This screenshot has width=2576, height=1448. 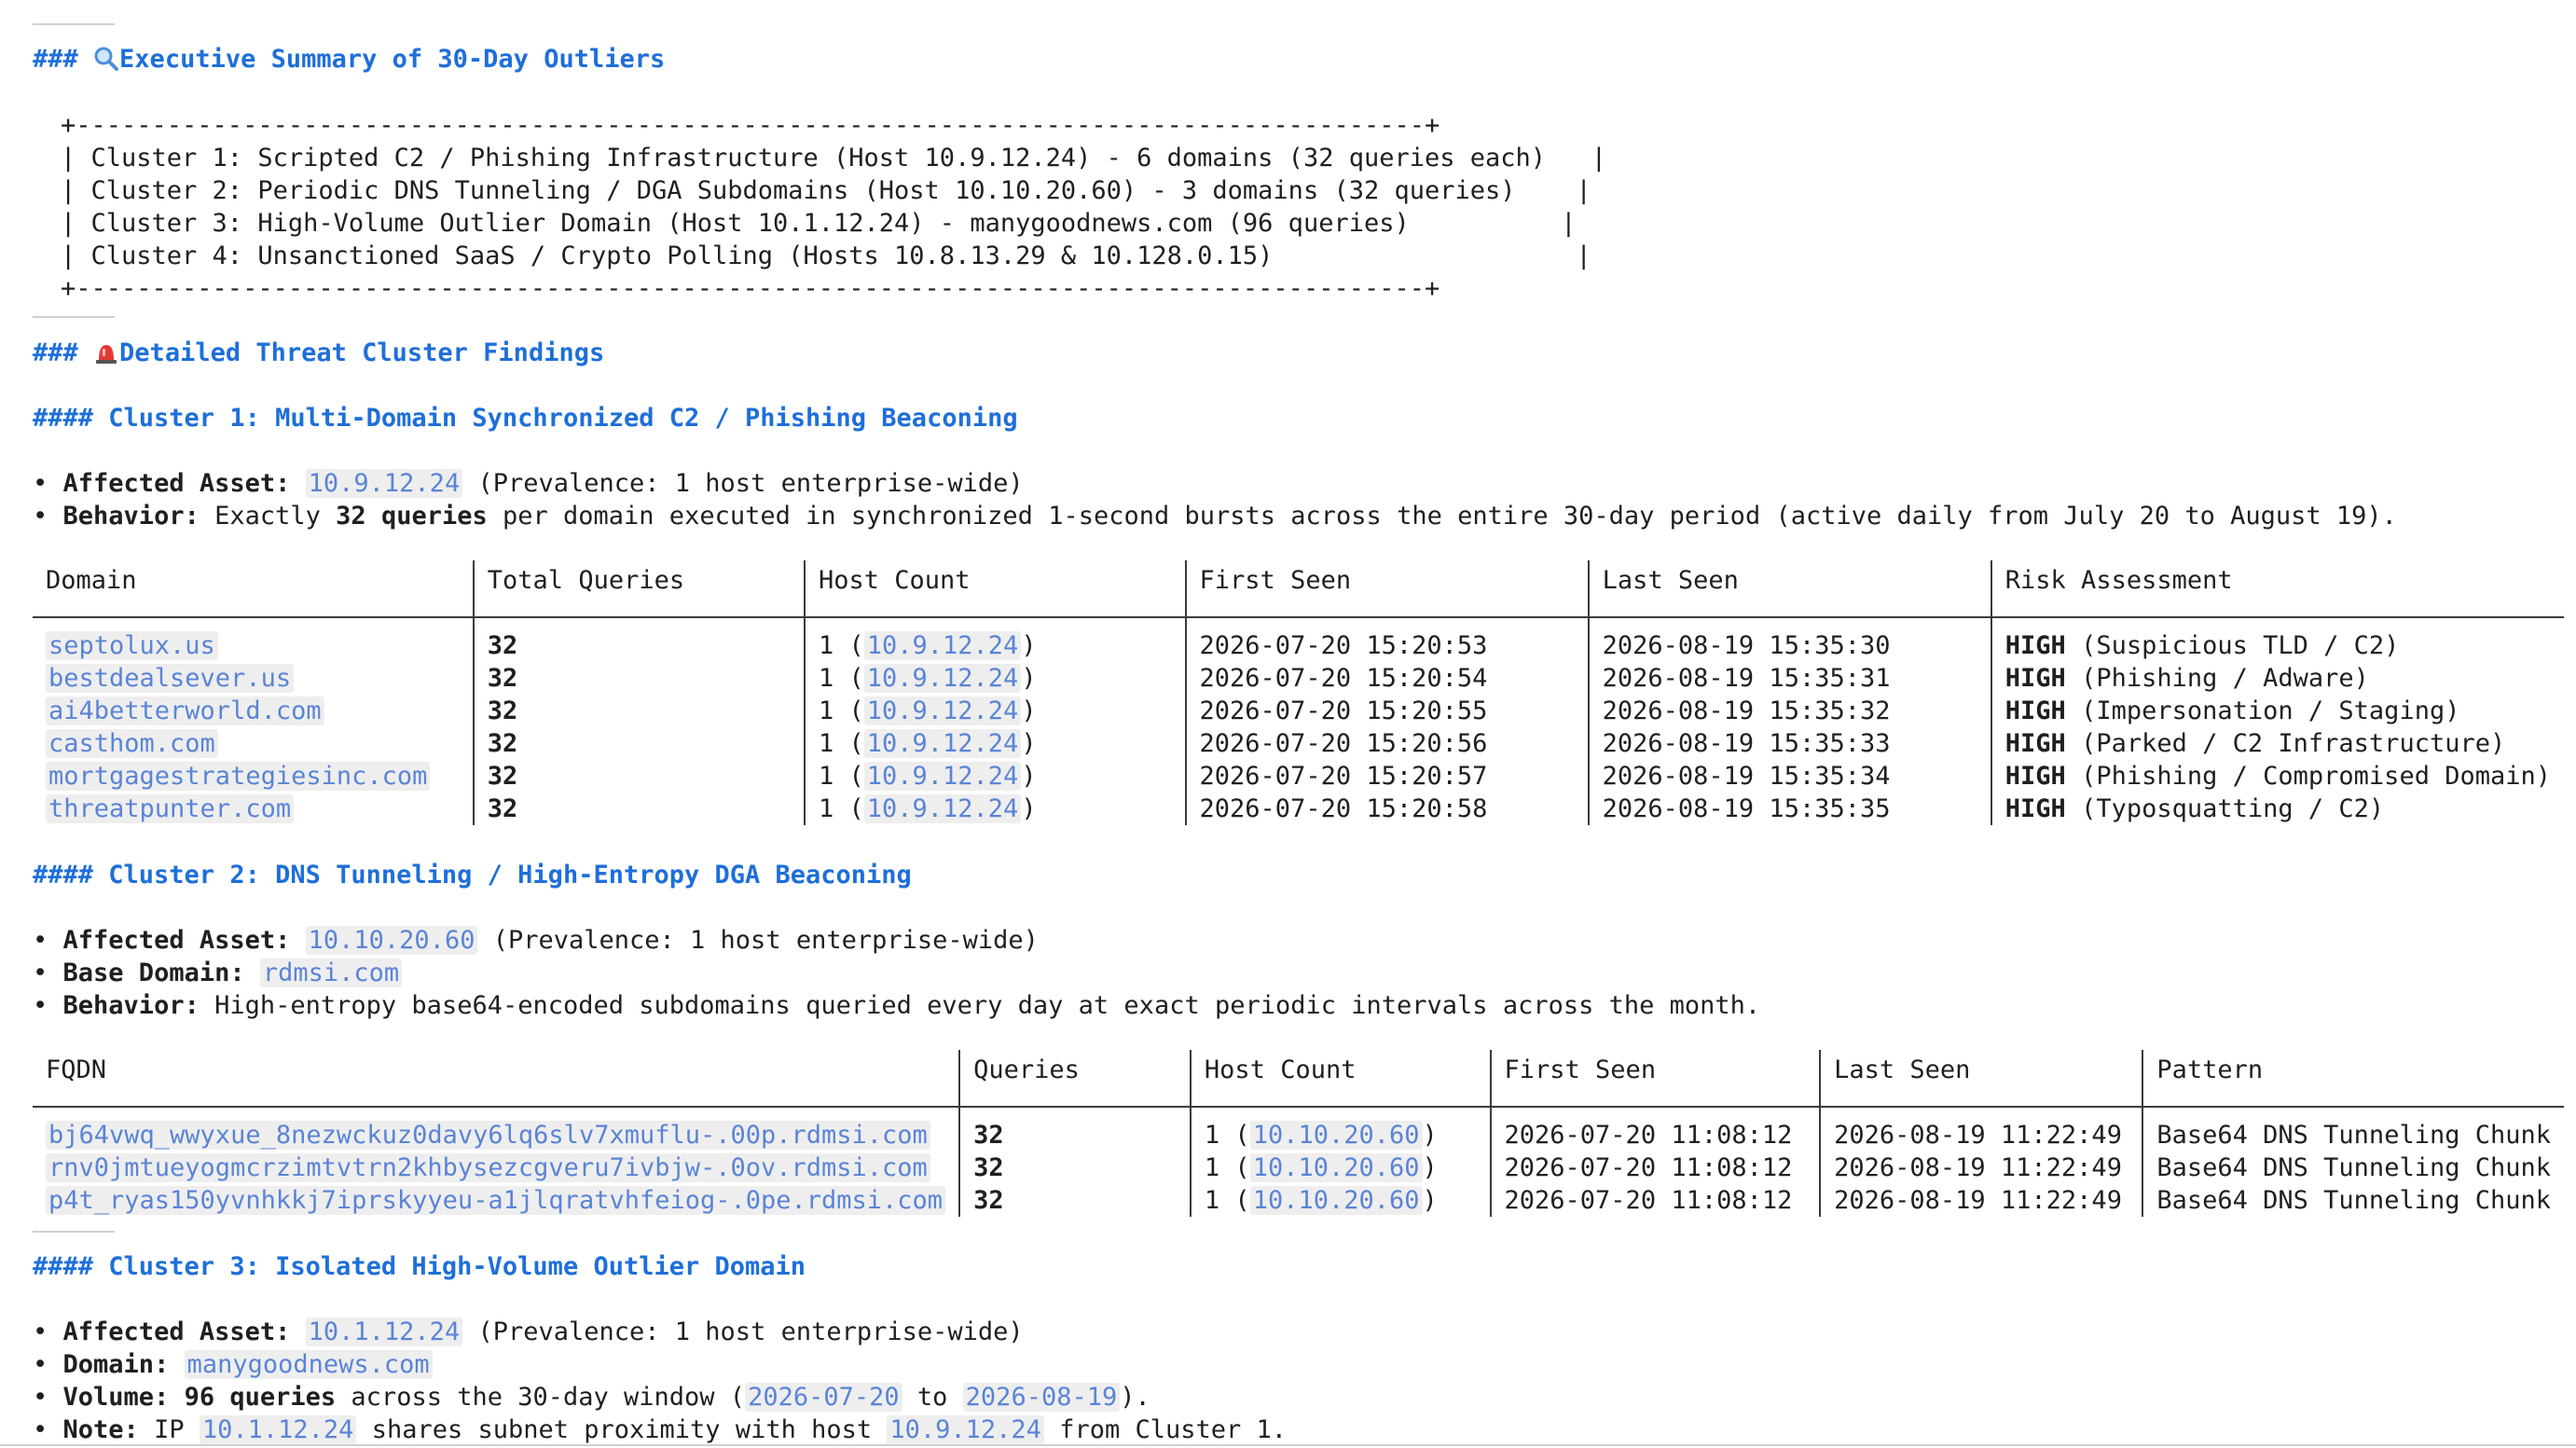 What do you see at coordinates (170, 809) in the screenshot?
I see `domain-name: threatpunter.com` at bounding box center [170, 809].